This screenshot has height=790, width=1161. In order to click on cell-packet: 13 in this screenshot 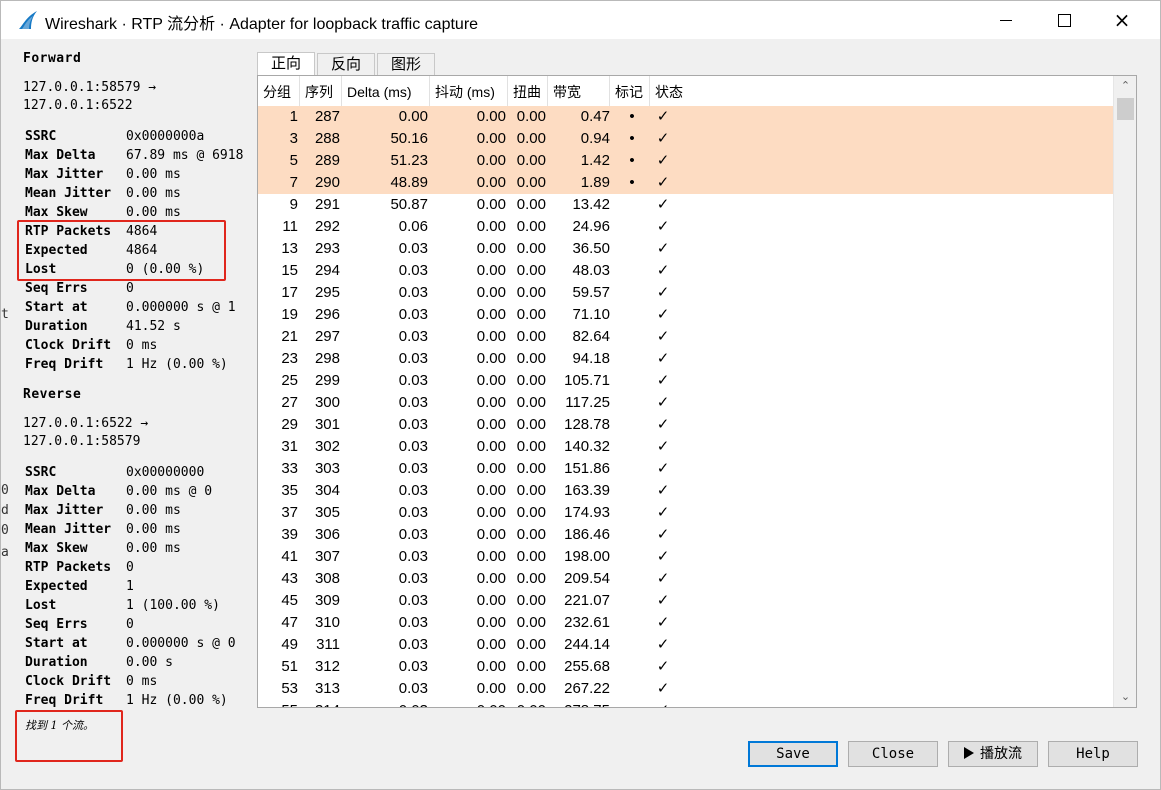, I will do `click(289, 248)`.